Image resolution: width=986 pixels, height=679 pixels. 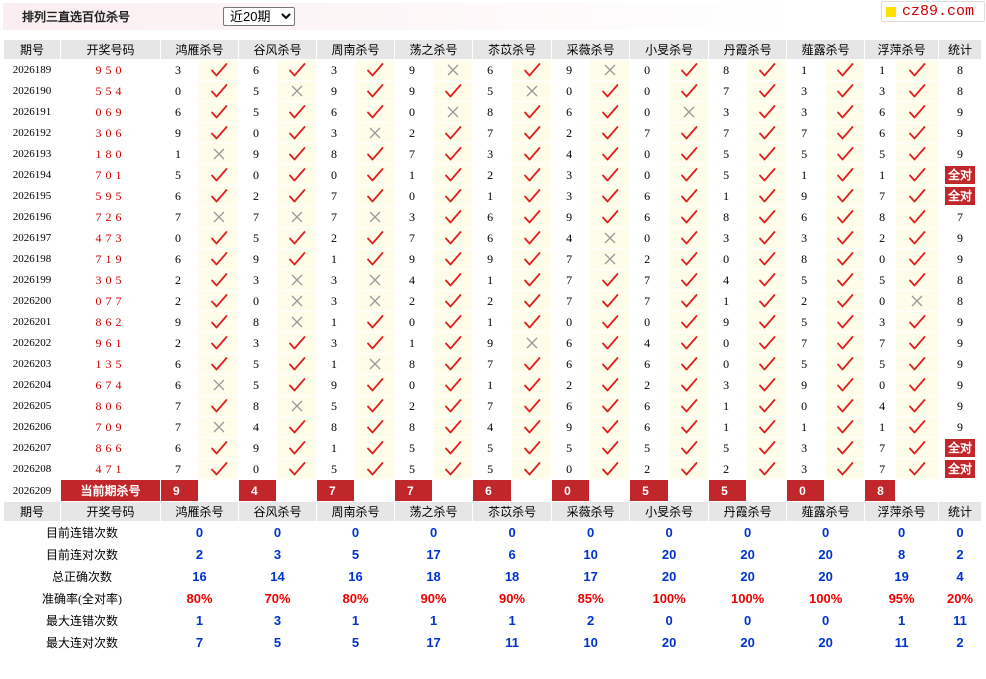 I want to click on draw-number: 701, so click(x=110, y=175).